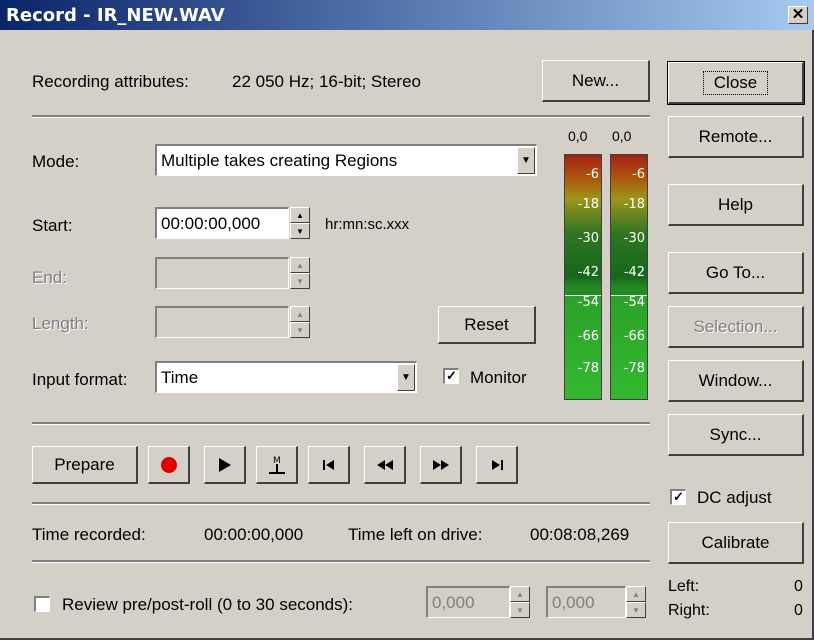 Image resolution: width=814 pixels, height=640 pixels. I want to click on go-to-end-icon, so click(497, 464).